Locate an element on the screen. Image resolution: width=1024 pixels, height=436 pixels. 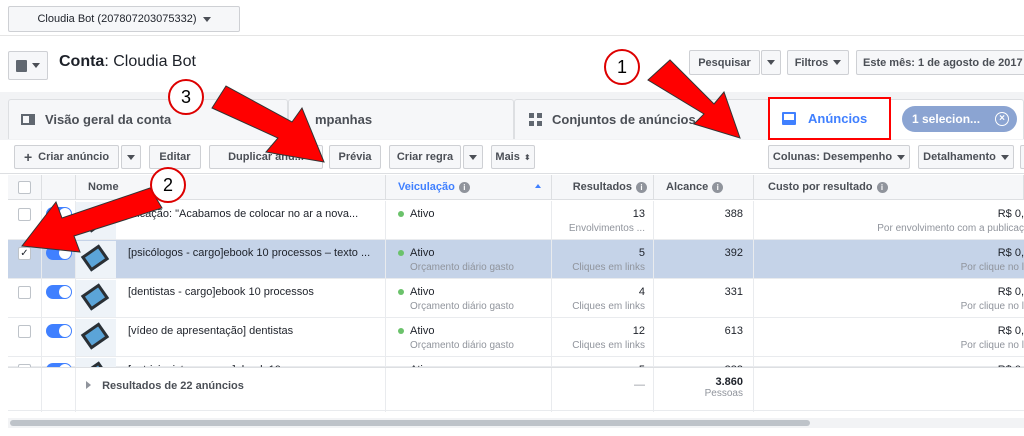
annotation-2: 2 is located at coordinates (168, 185).